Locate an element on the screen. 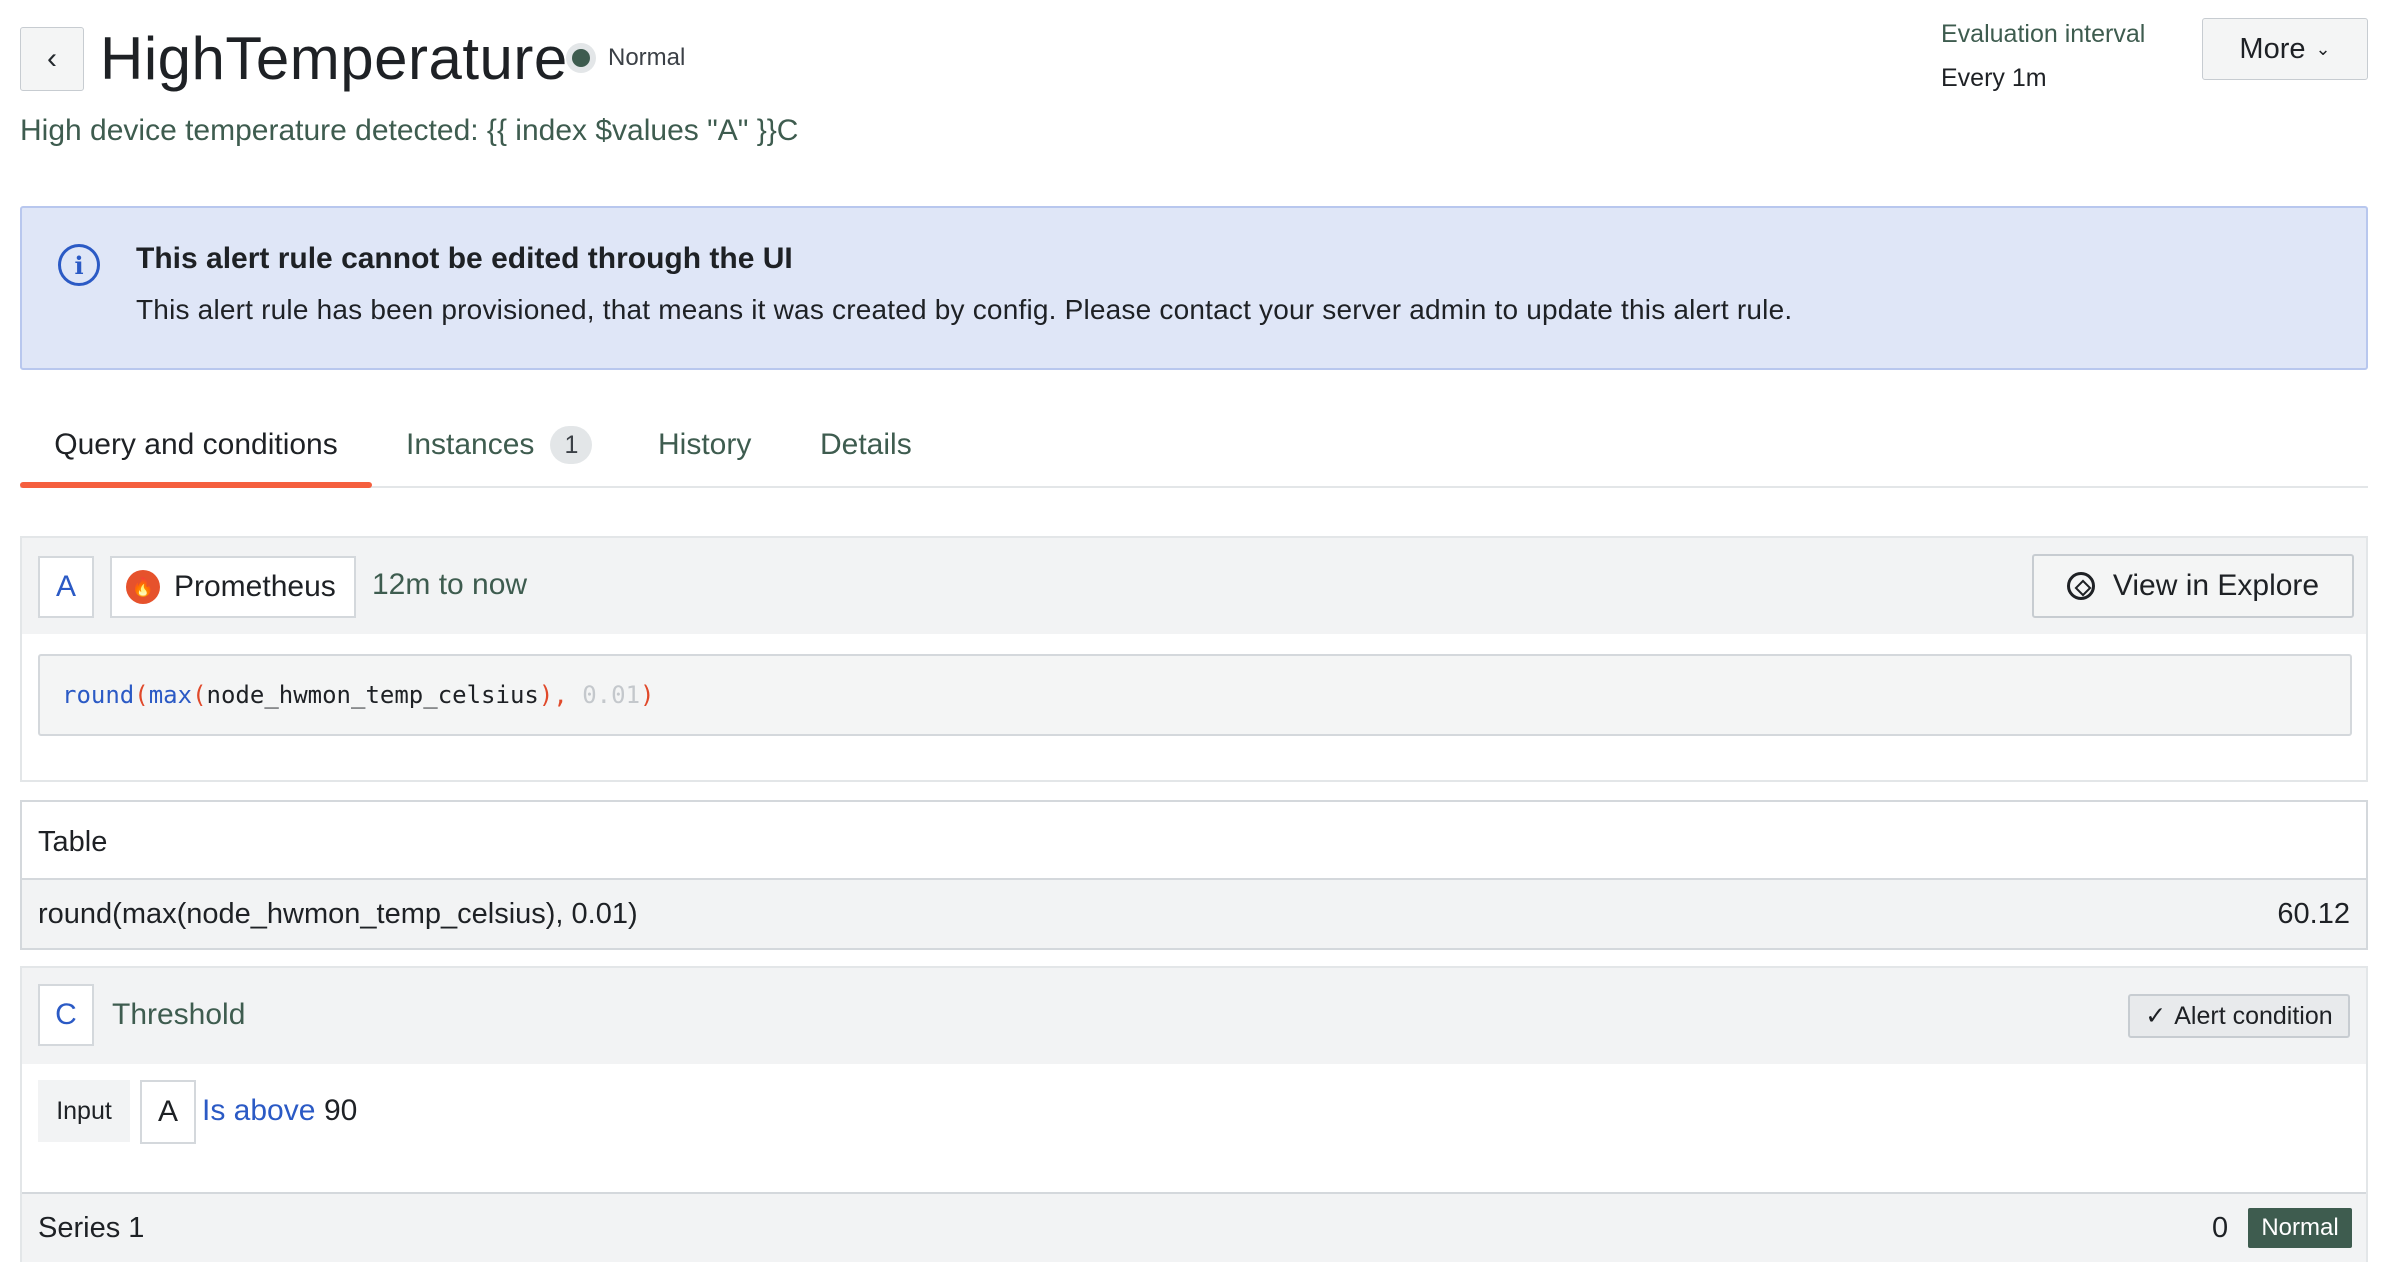 The image size is (2384, 1278). code-number: 0.01 is located at coordinates (611, 695).